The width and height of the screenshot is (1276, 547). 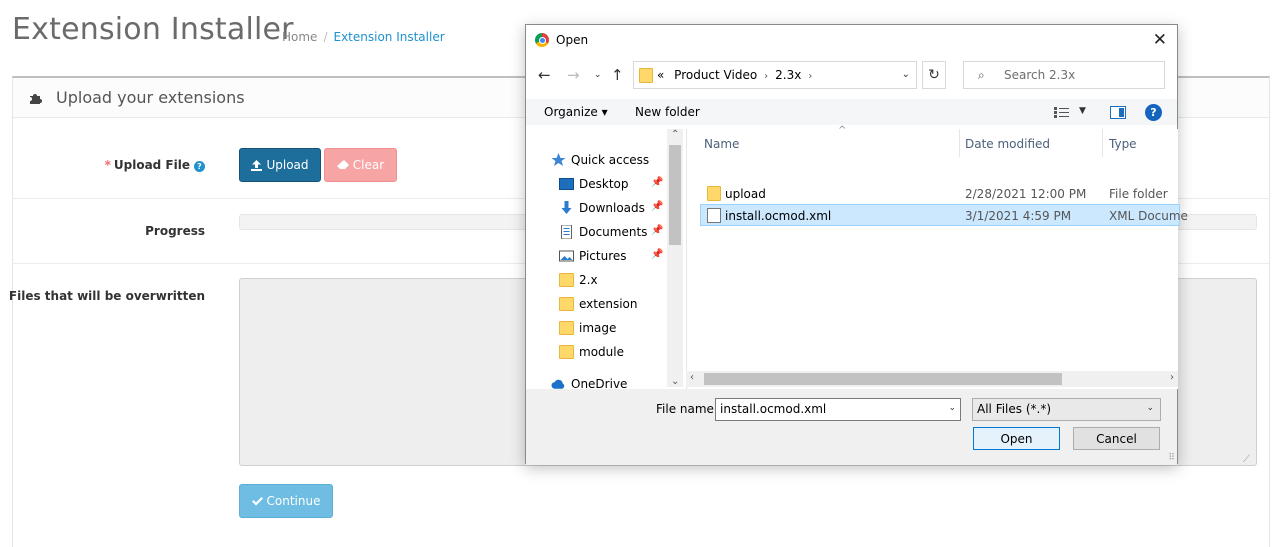 What do you see at coordinates (566, 207) in the screenshot?
I see `download-icon` at bounding box center [566, 207].